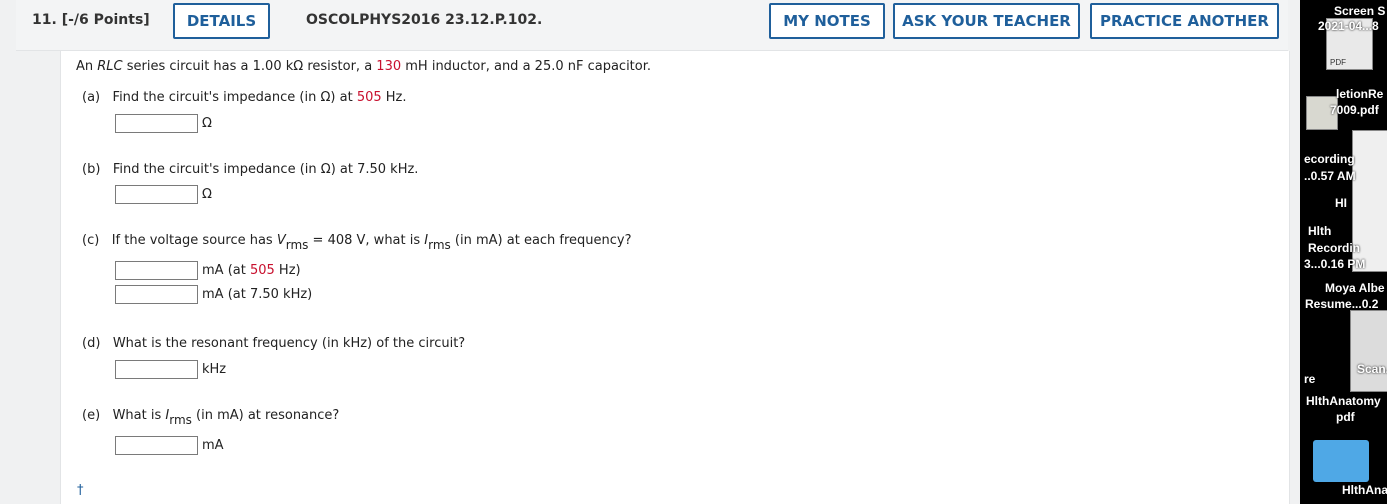 Image resolution: width=1387 pixels, height=504 pixels. Describe the element at coordinates (1359, 94) in the screenshot. I see `desktop-label: letionRe` at that location.